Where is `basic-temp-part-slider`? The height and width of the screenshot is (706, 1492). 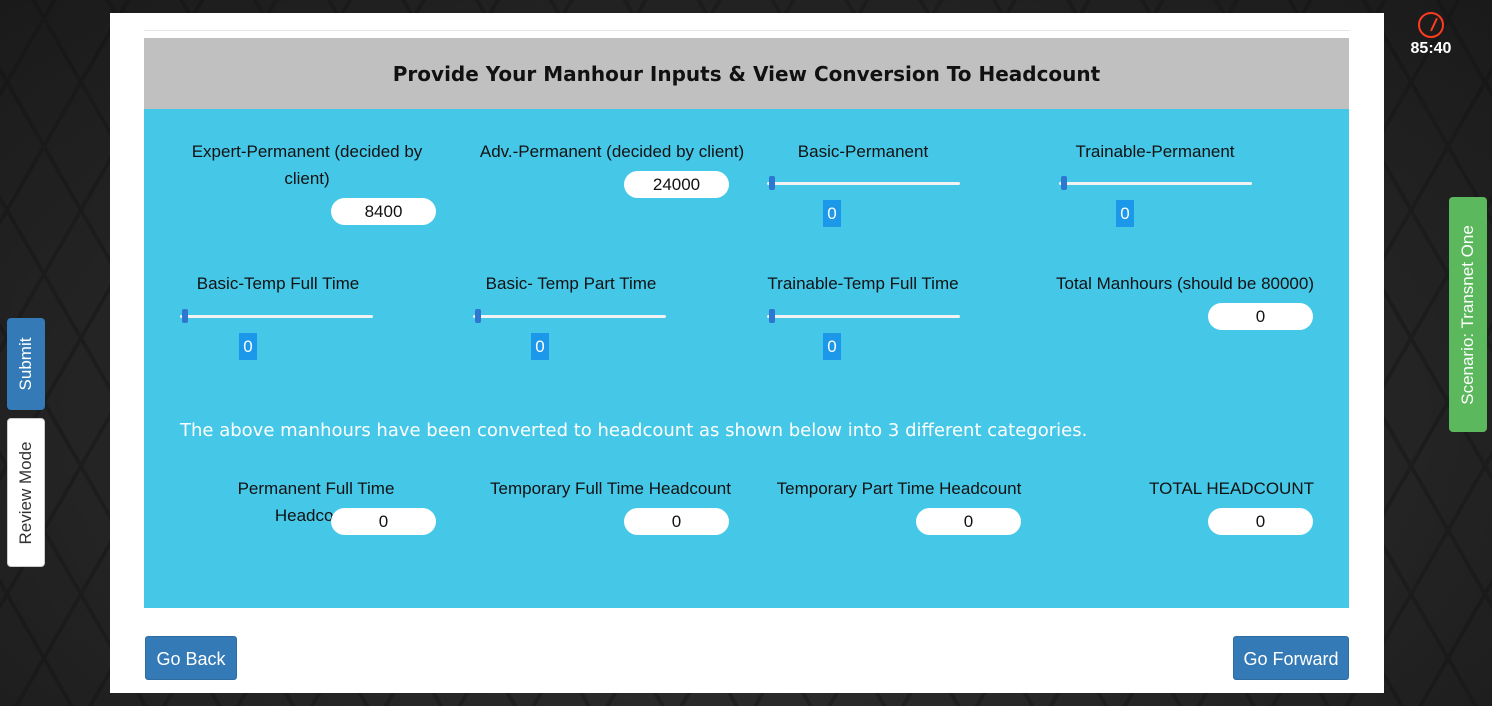 basic-temp-part-slider is located at coordinates (569, 316).